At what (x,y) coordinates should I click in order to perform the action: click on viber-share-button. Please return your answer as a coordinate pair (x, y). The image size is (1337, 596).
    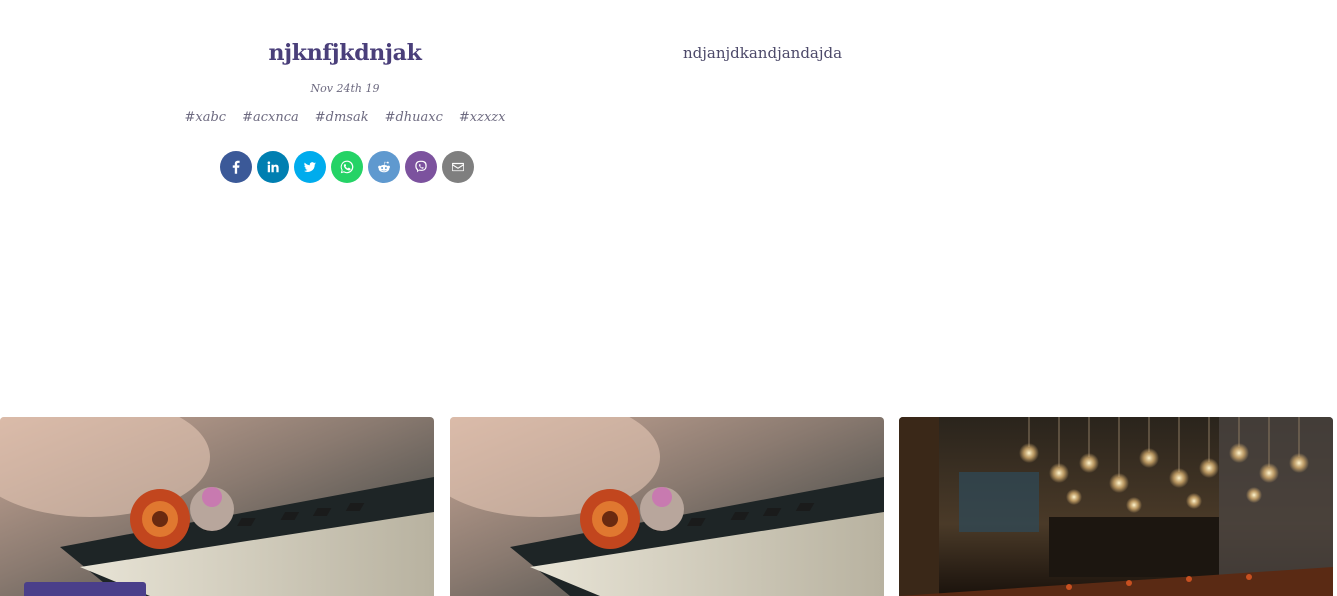
    Looking at the image, I should click on (420, 167).